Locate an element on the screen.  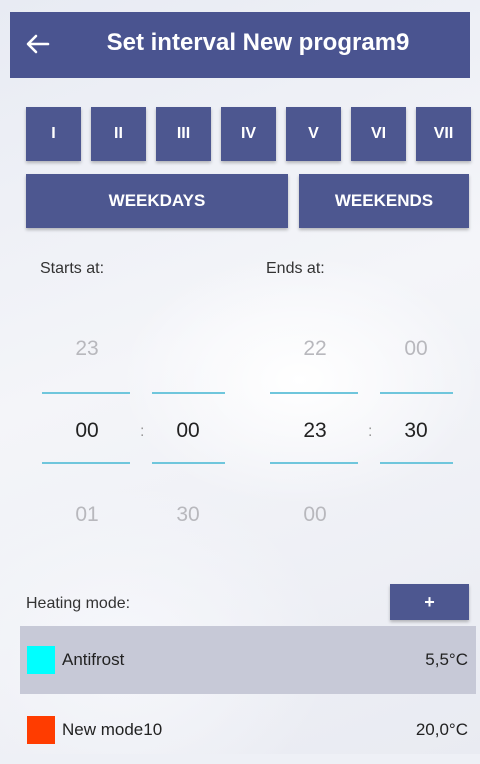
weekdays-button: WEEKDAYS is located at coordinates (157, 201).